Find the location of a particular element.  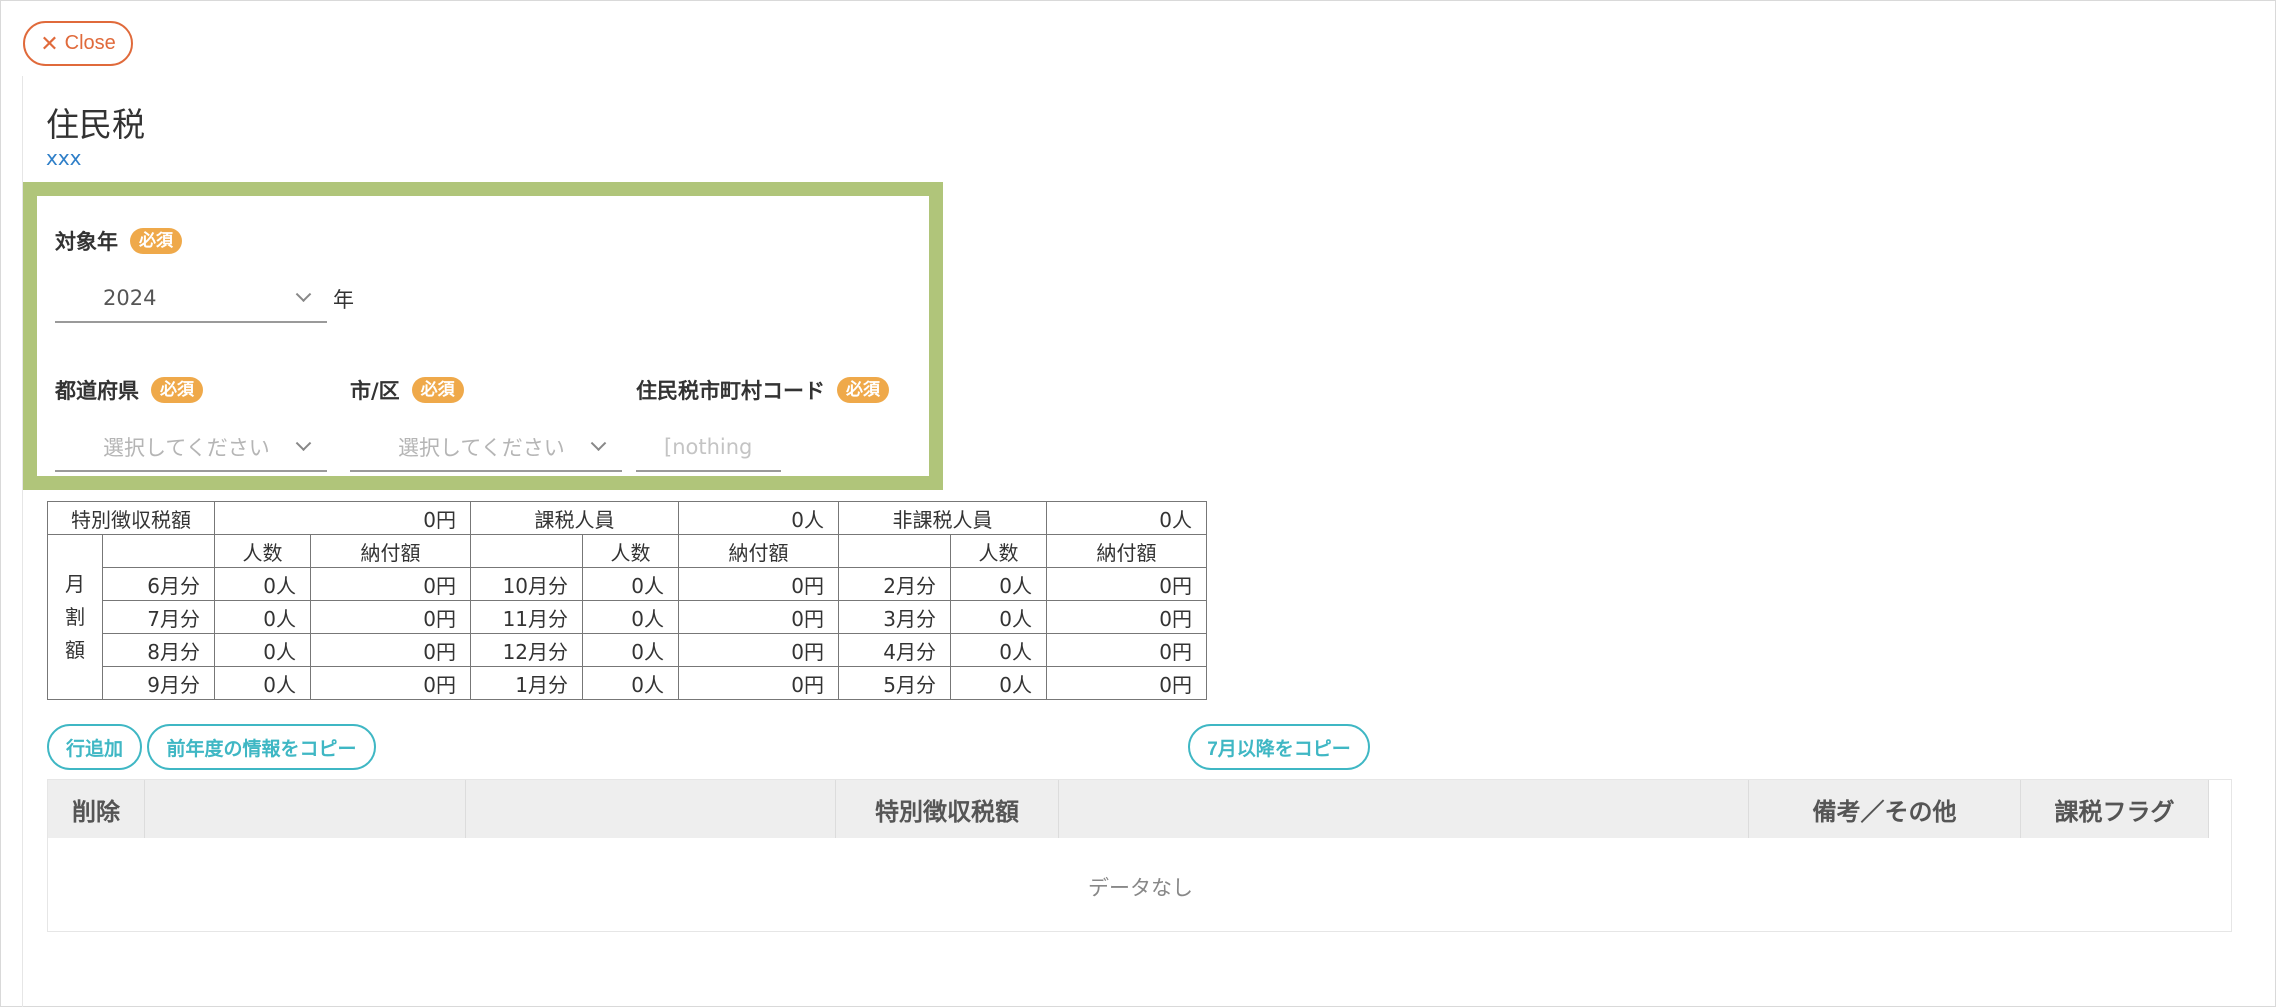

close-button: ✕ Close is located at coordinates (78, 43).